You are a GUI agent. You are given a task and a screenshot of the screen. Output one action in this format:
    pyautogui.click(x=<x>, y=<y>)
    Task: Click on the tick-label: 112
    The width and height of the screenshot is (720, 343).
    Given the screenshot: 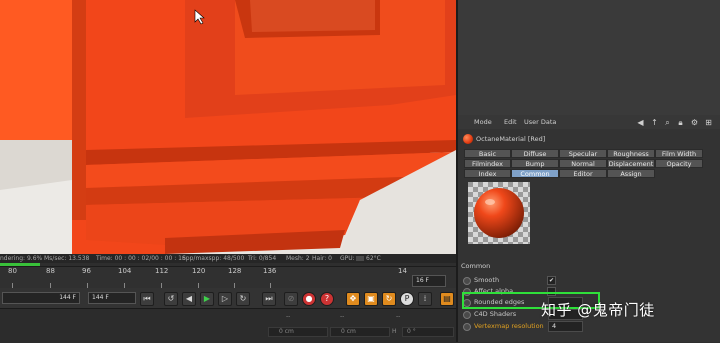 What is the action you would take?
    pyautogui.click(x=162, y=271)
    